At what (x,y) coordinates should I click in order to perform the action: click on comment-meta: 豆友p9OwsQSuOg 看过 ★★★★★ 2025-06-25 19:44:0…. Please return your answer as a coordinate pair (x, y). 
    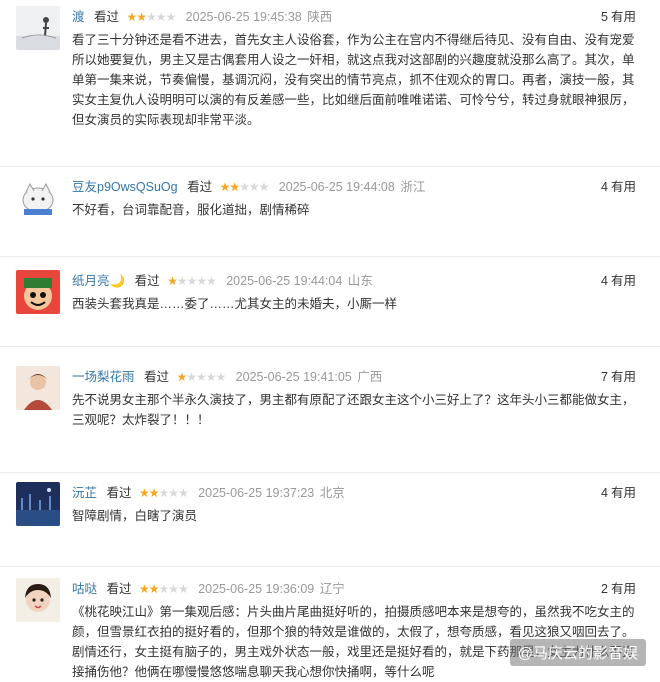
    Looking at the image, I should click on (248, 187).